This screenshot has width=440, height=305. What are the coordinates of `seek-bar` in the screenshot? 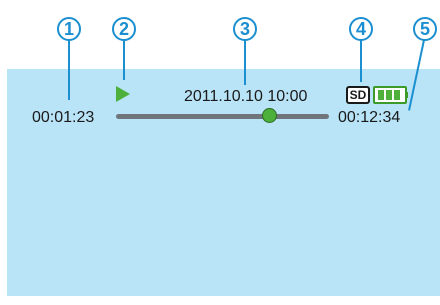 It's located at (222, 115).